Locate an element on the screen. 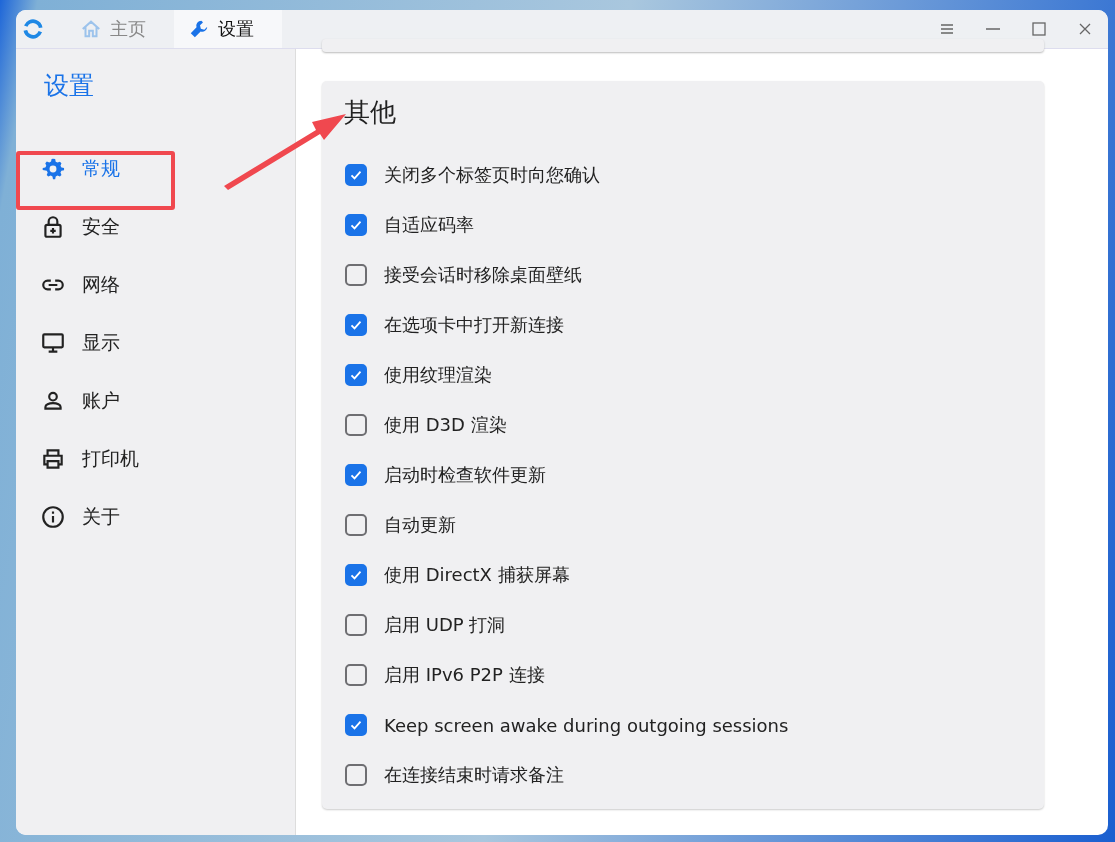  checkbox-option: 在连接结束时请求备注 is located at coordinates (684, 775).